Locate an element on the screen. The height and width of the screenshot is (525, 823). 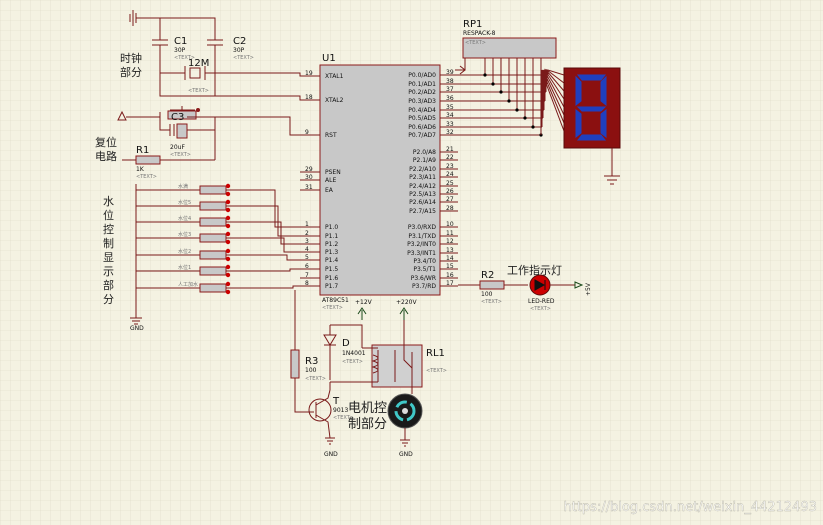
u1-pin-name: P1.4 is located at coordinates (331, 260).